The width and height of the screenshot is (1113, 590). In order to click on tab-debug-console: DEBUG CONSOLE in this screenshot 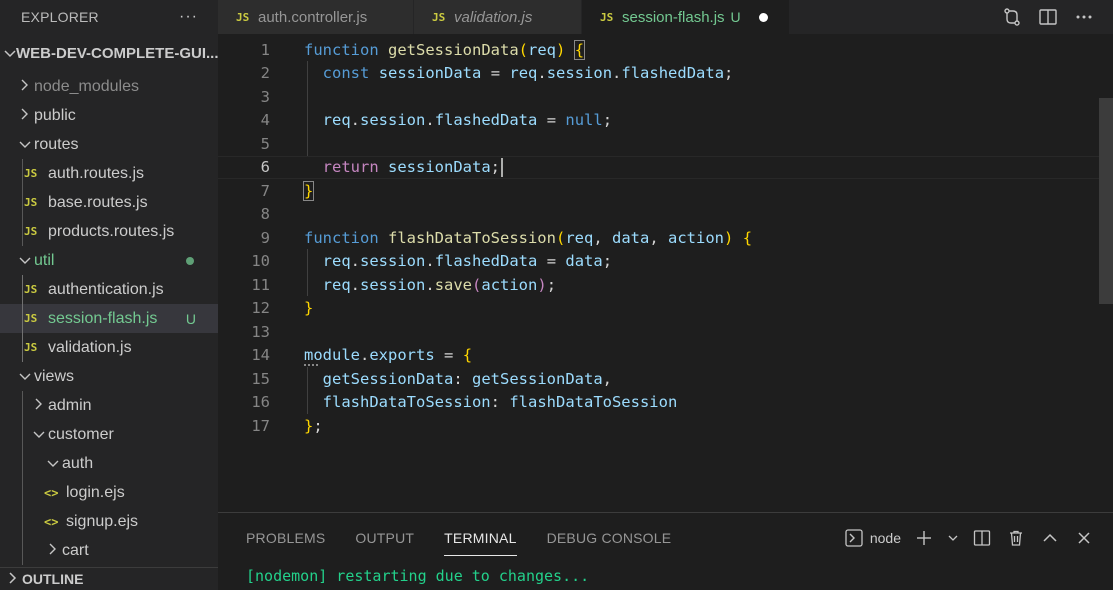, I will do `click(609, 538)`.